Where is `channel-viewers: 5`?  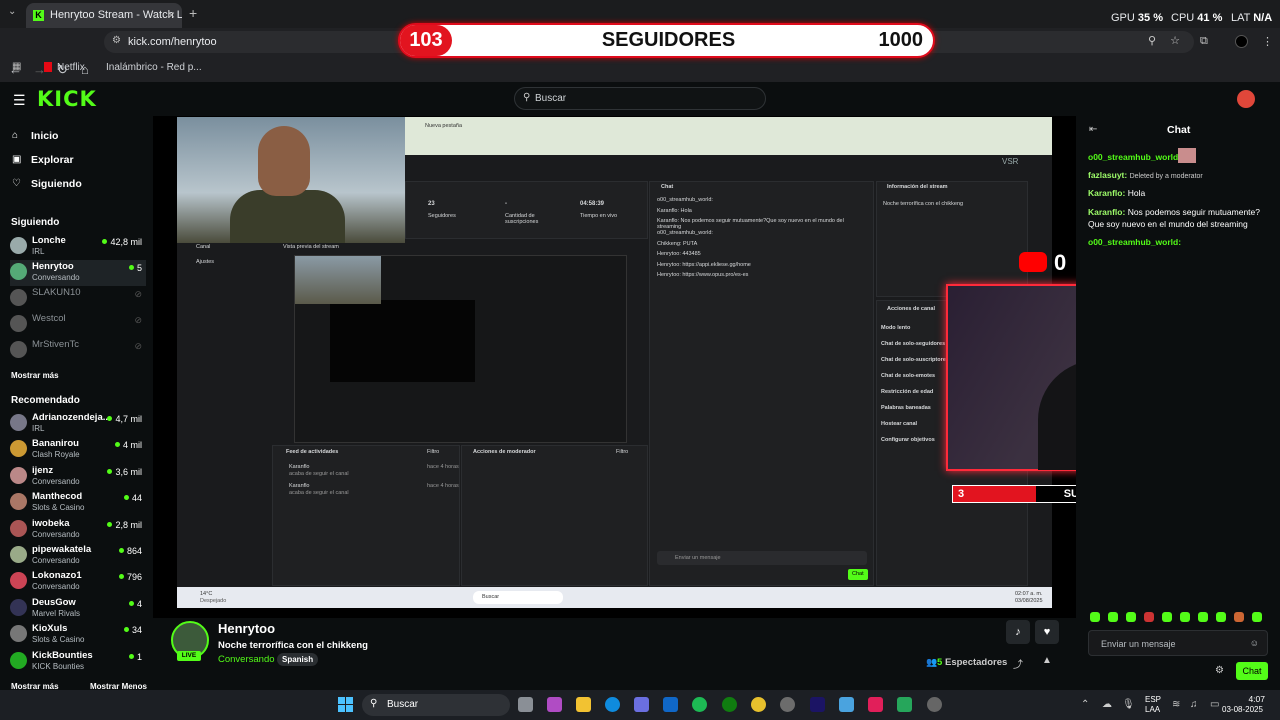 channel-viewers: 5 is located at coordinates (135, 268).